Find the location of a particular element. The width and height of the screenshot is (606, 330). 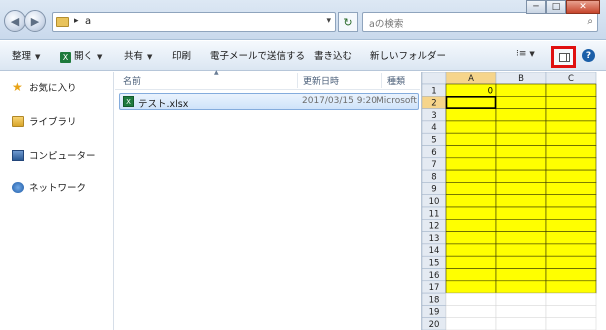

address-bar: ▸ a ▾ is located at coordinates (194, 22).